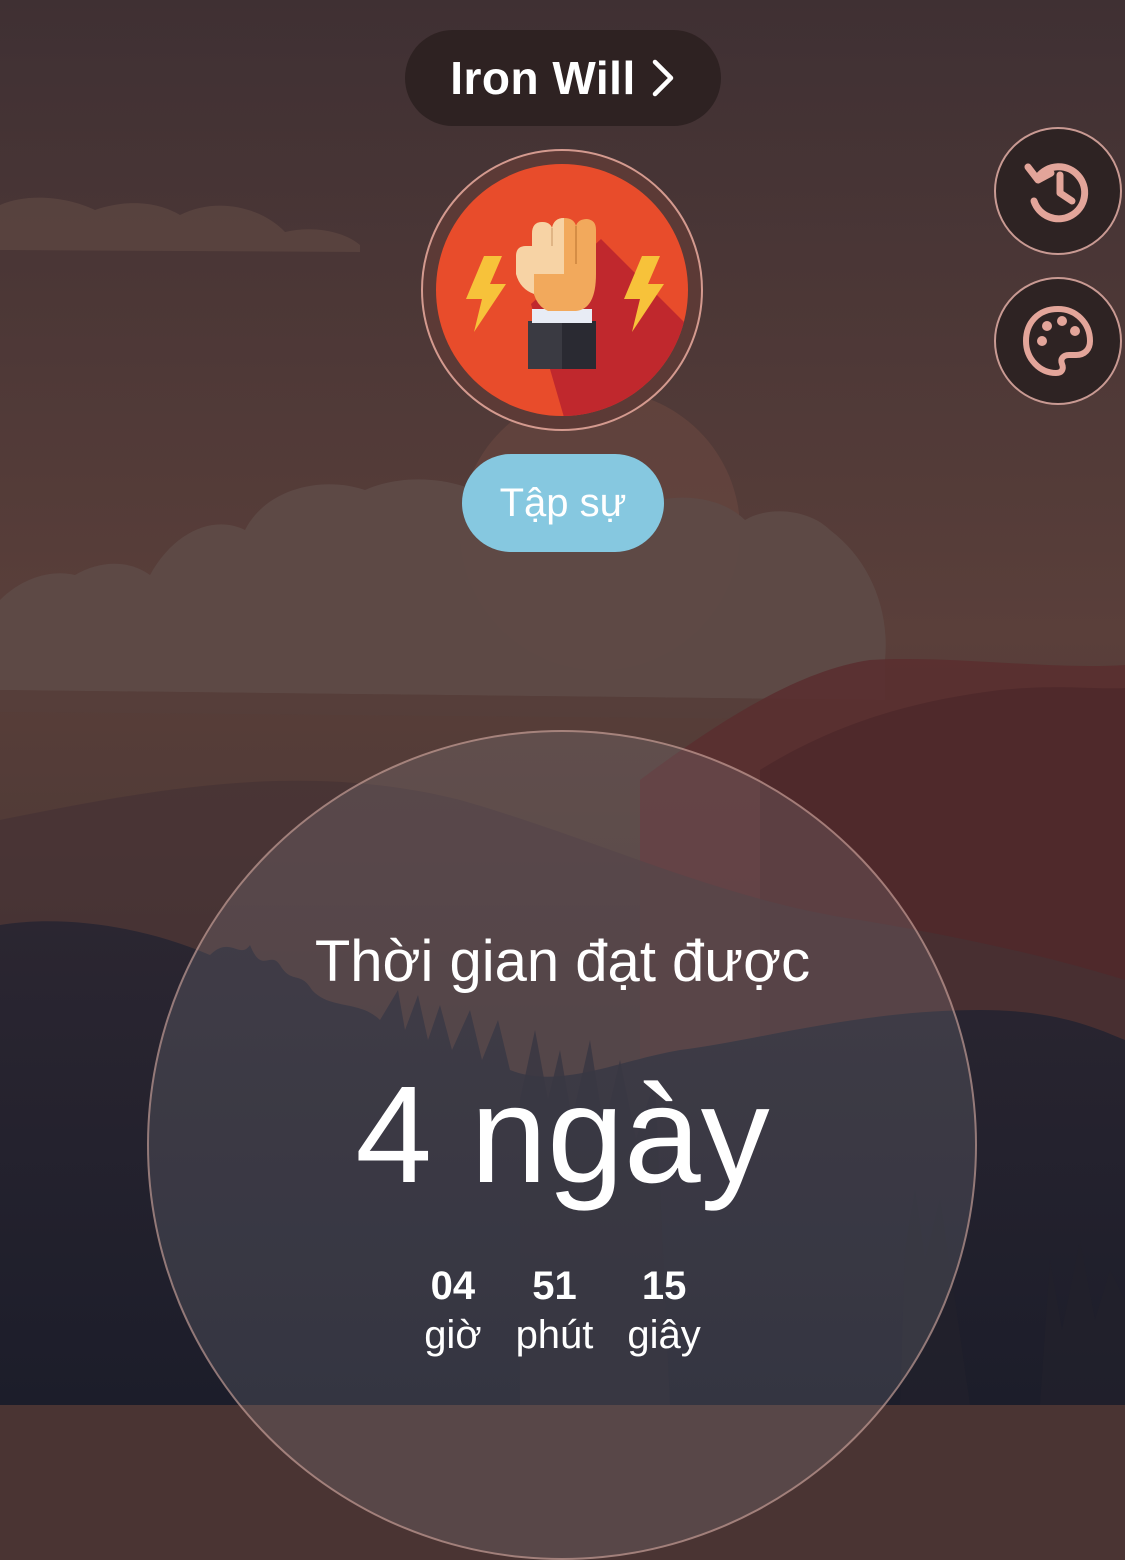 This screenshot has height=1560, width=1125. I want to click on raised-fist-lightning-icon, so click(562, 290).